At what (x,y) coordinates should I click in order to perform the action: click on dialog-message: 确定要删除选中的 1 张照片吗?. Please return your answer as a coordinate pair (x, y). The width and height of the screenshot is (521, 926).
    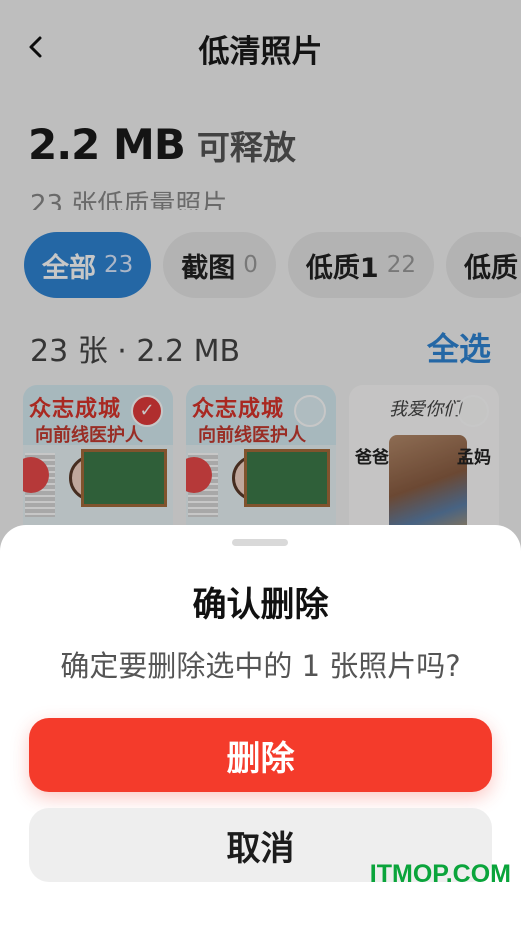
    Looking at the image, I should click on (260, 666).